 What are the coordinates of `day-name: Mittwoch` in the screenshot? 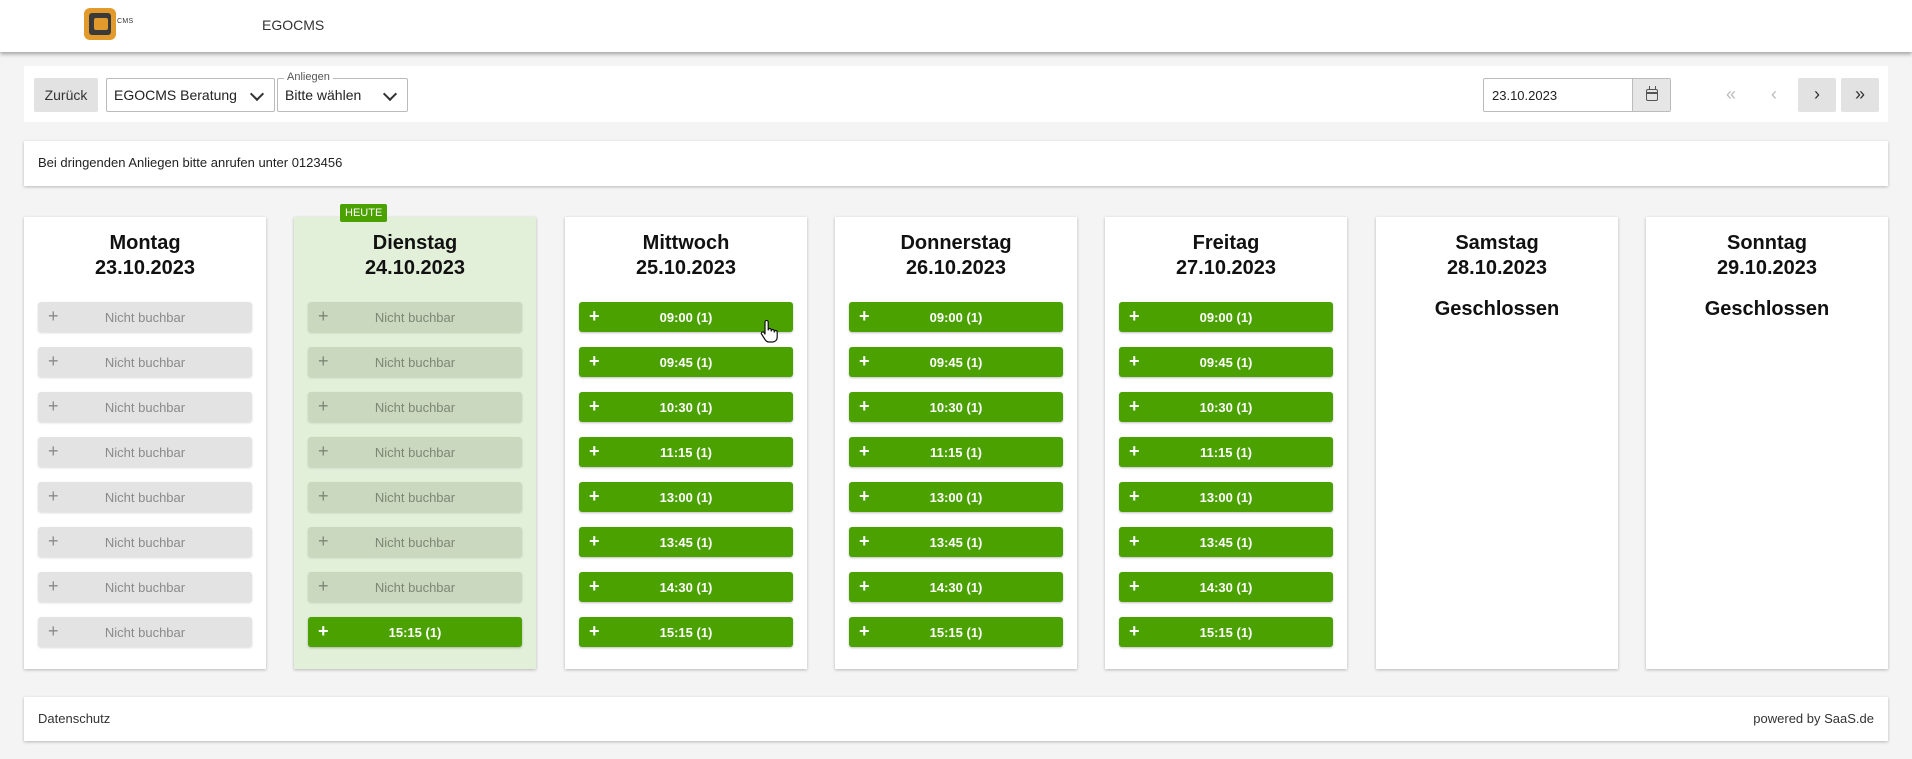 It's located at (686, 243).